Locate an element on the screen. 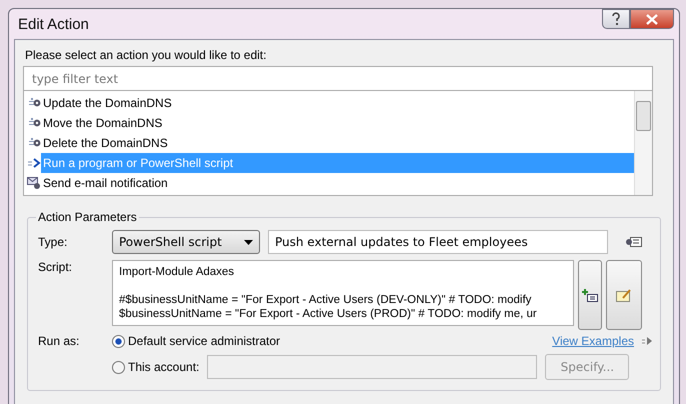  scrollbar is located at coordinates (643, 143).